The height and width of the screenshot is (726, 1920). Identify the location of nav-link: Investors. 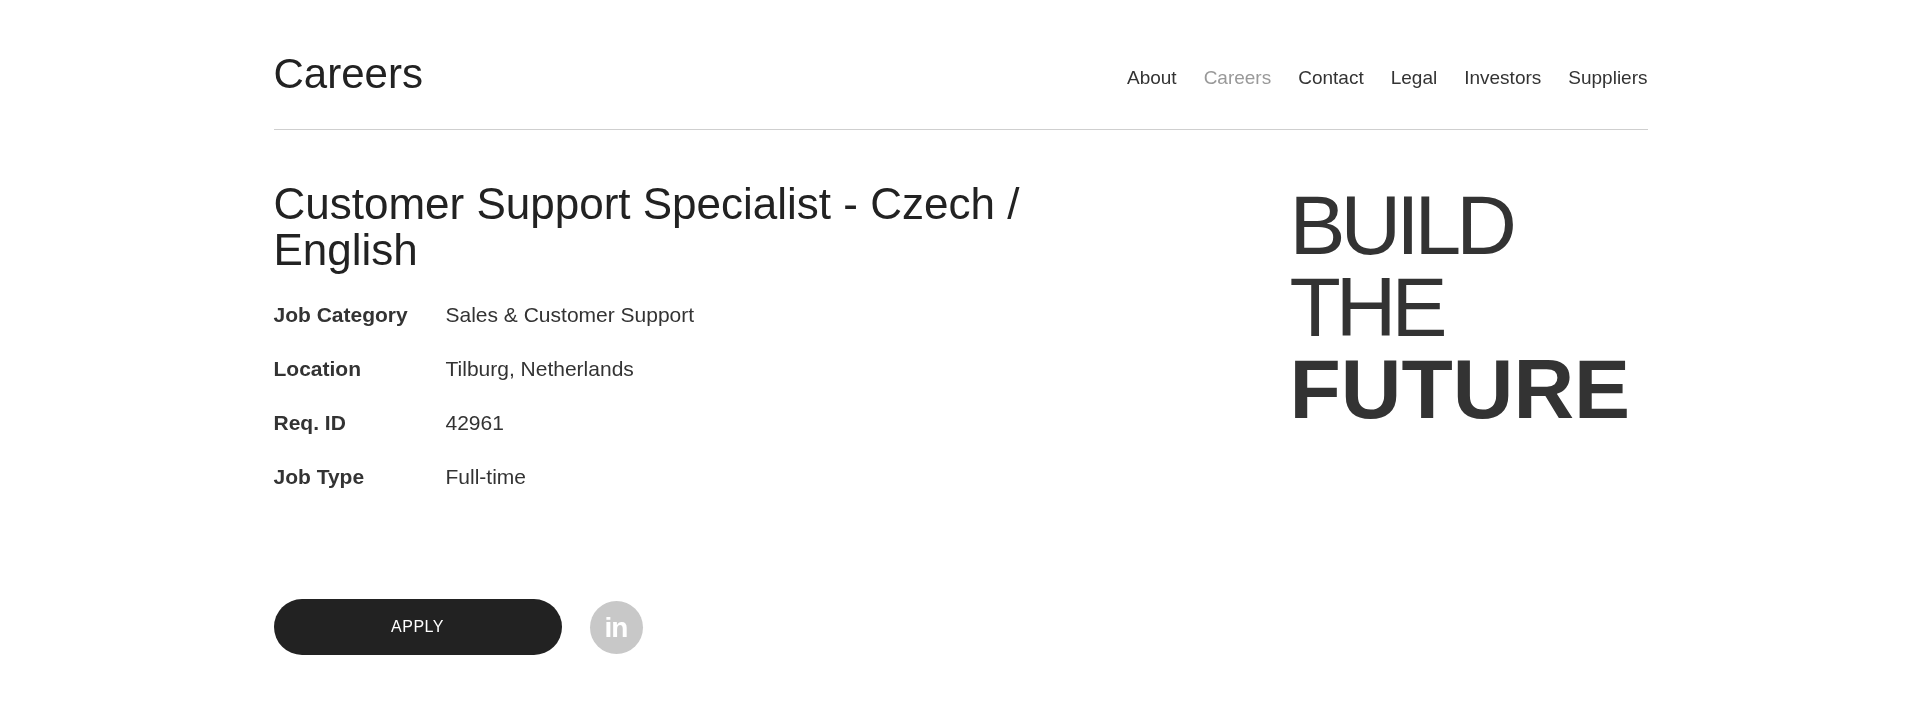
(1503, 77).